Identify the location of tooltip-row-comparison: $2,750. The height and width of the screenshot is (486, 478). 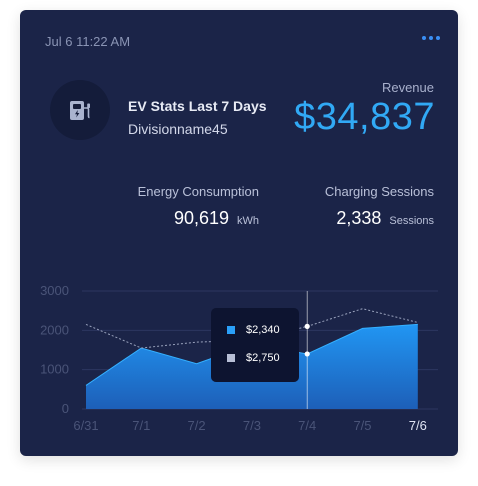
(253, 358).